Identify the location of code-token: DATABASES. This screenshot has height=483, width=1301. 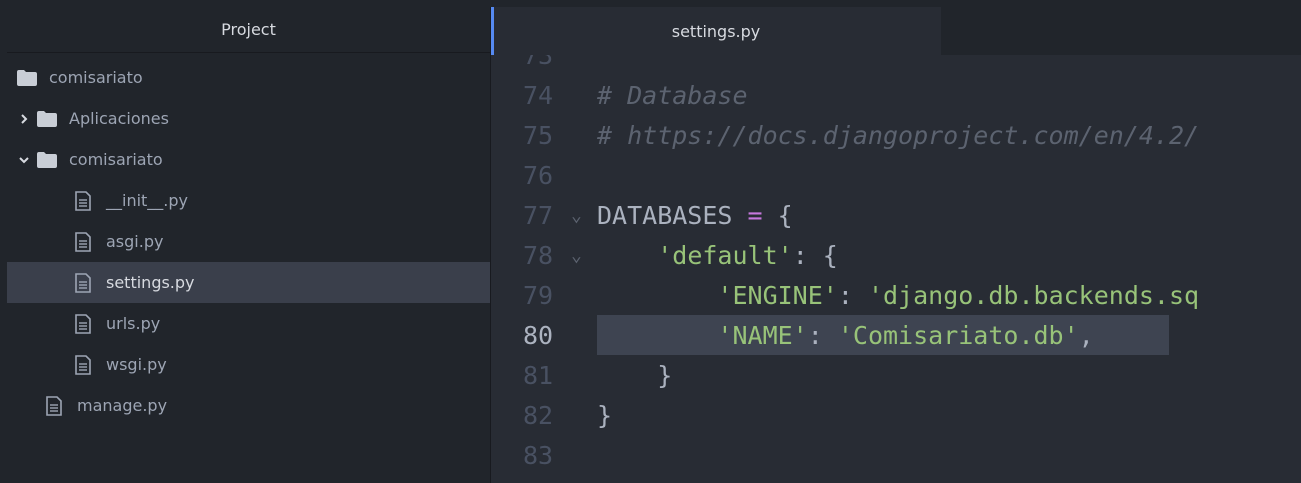
(672, 215).